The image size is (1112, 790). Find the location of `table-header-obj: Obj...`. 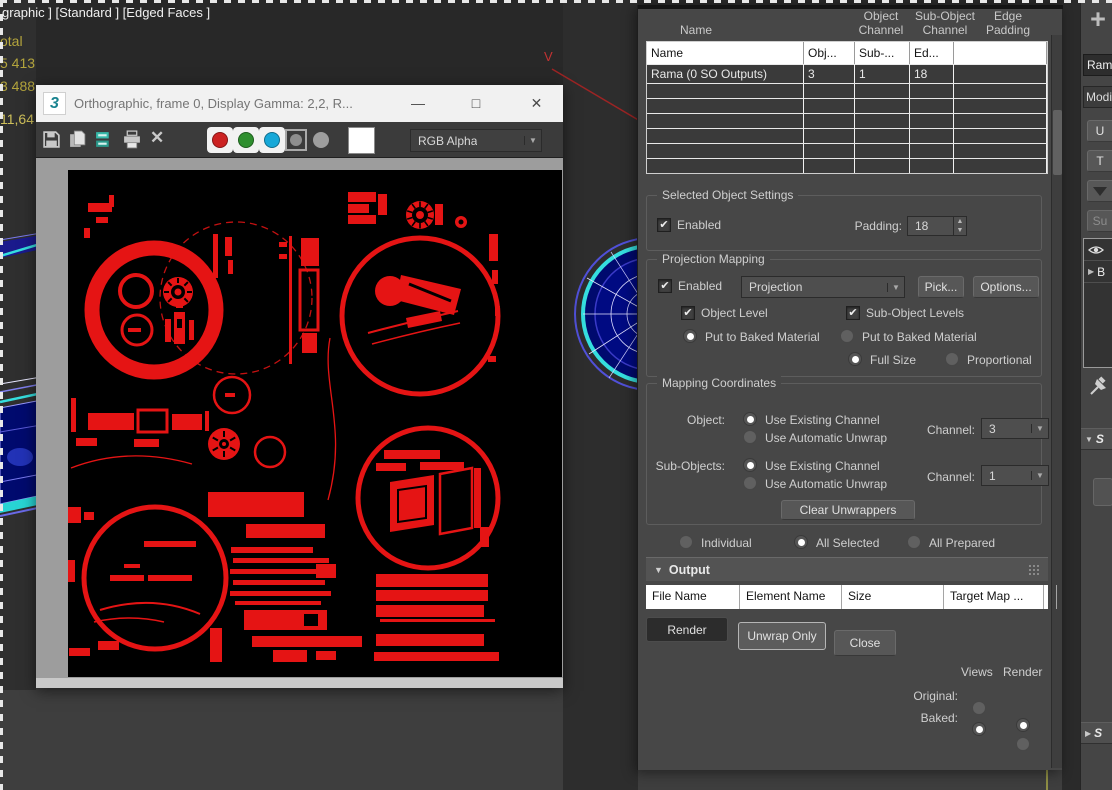

table-header-obj: Obj... is located at coordinates (829, 53).